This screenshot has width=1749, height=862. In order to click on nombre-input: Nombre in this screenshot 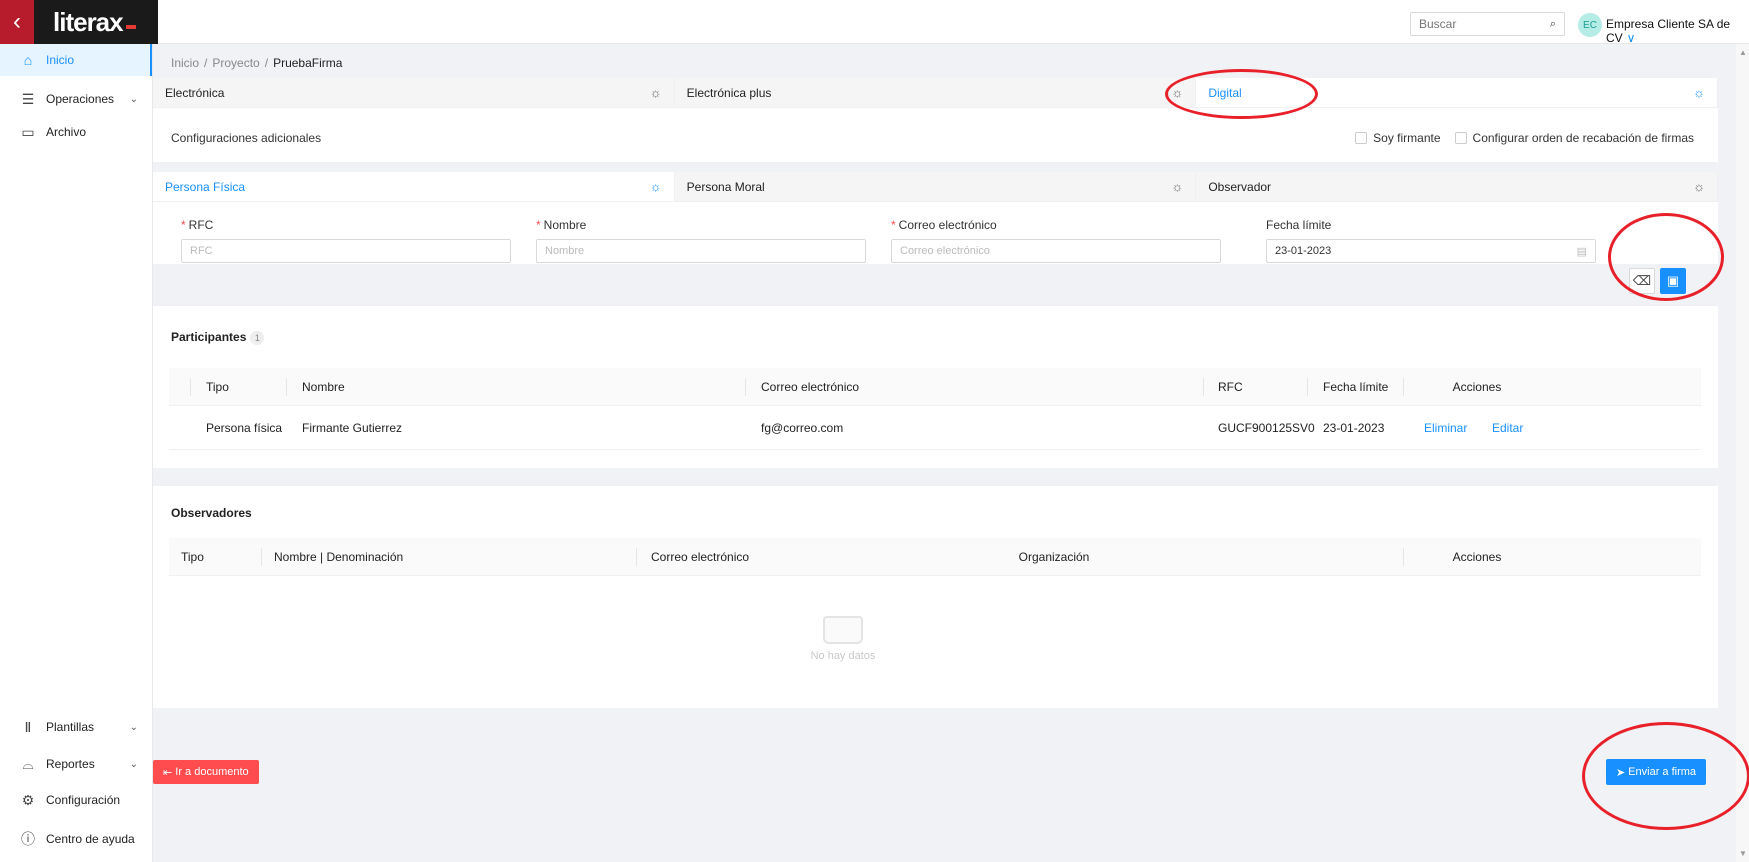, I will do `click(701, 251)`.